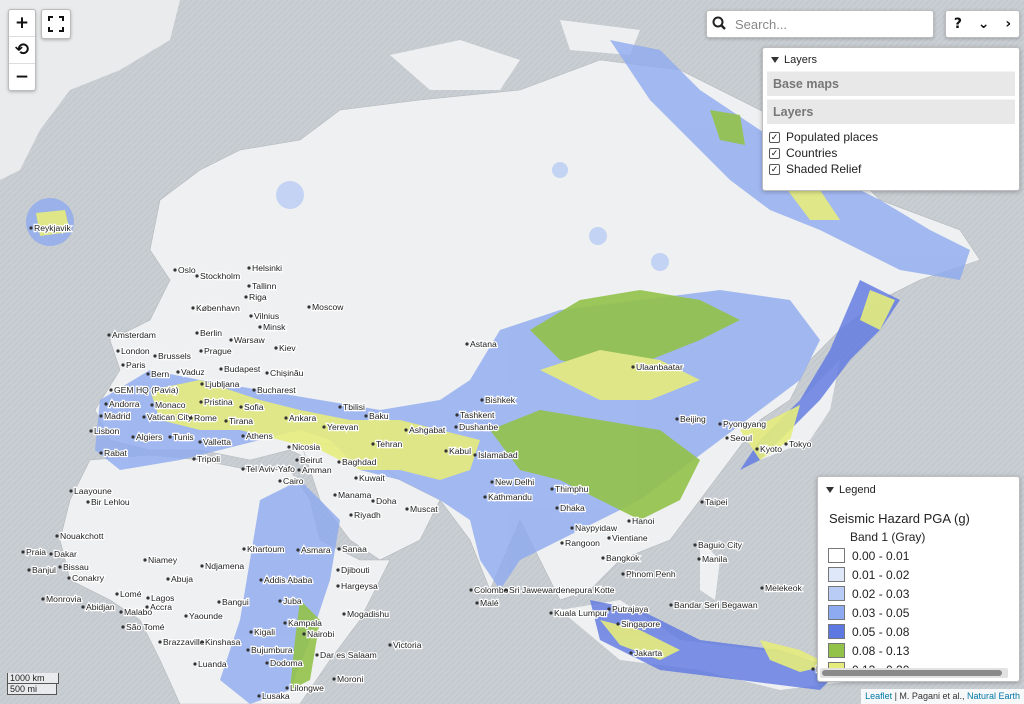 This screenshot has height=704, width=1024. Describe the element at coordinates (572, 508) in the screenshot. I see `city-label: Dhaka` at that location.